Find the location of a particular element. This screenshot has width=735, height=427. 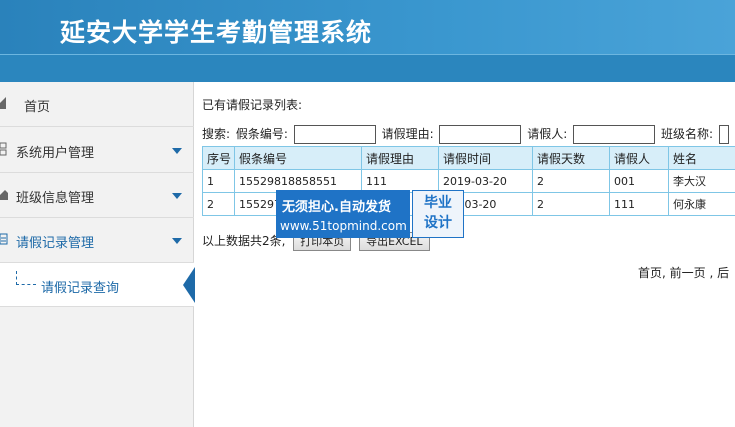

users-icon is located at coordinates (3, 149).